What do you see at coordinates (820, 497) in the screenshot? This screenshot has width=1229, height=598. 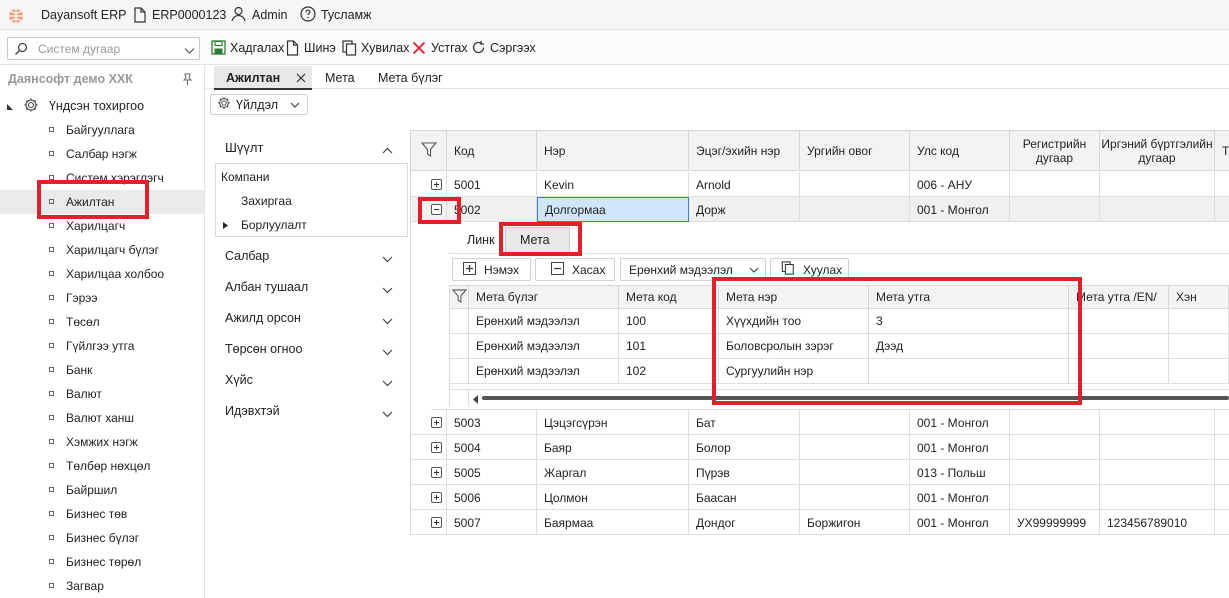 I see `table-row: 5006 Цолмон Баасан 001 - Монгол` at bounding box center [820, 497].